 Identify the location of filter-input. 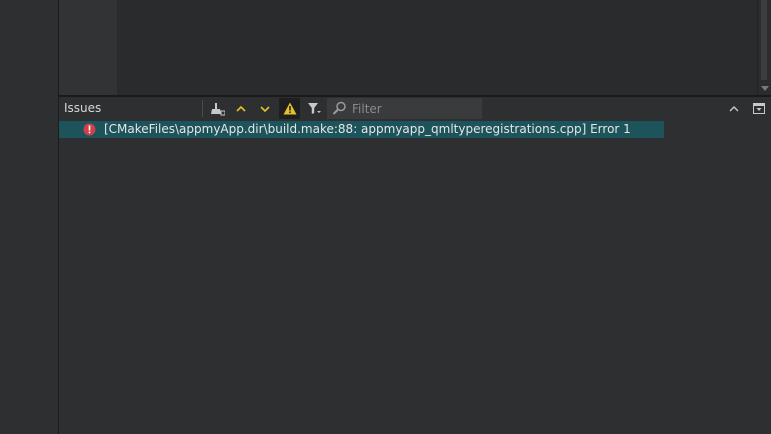
(414, 108).